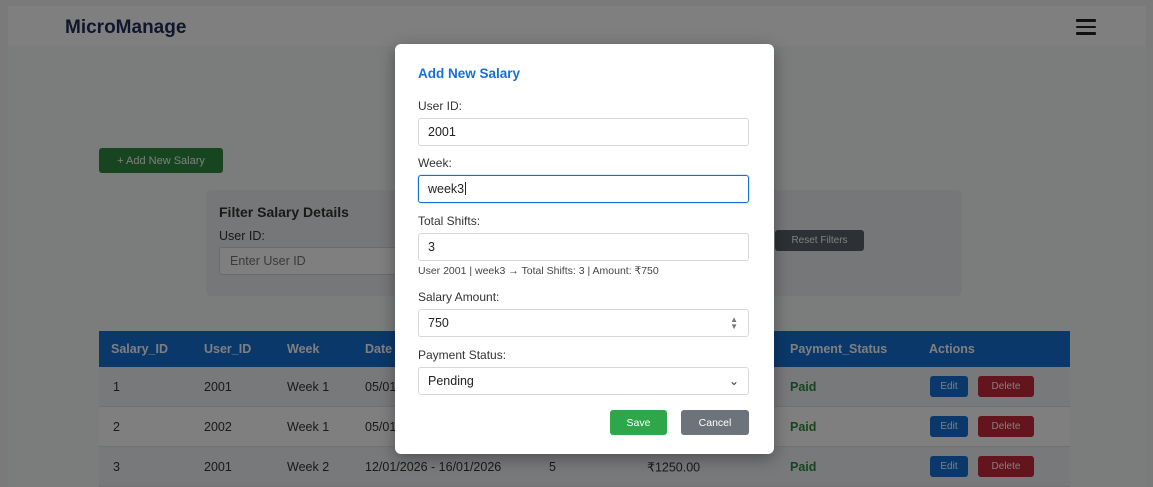 Image resolution: width=1153 pixels, height=487 pixels. What do you see at coordinates (446, 189) in the screenshot?
I see `week-value: week3` at bounding box center [446, 189].